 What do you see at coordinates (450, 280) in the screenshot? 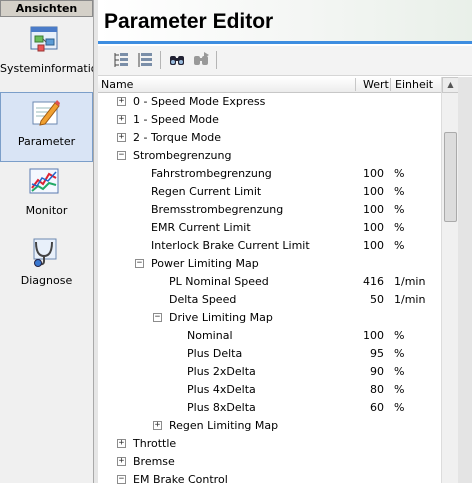
I see `vertical-scrollbar: ▲` at bounding box center [450, 280].